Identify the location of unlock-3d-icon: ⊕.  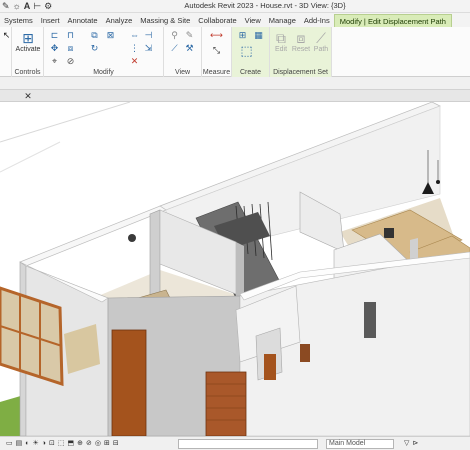
(80, 444).